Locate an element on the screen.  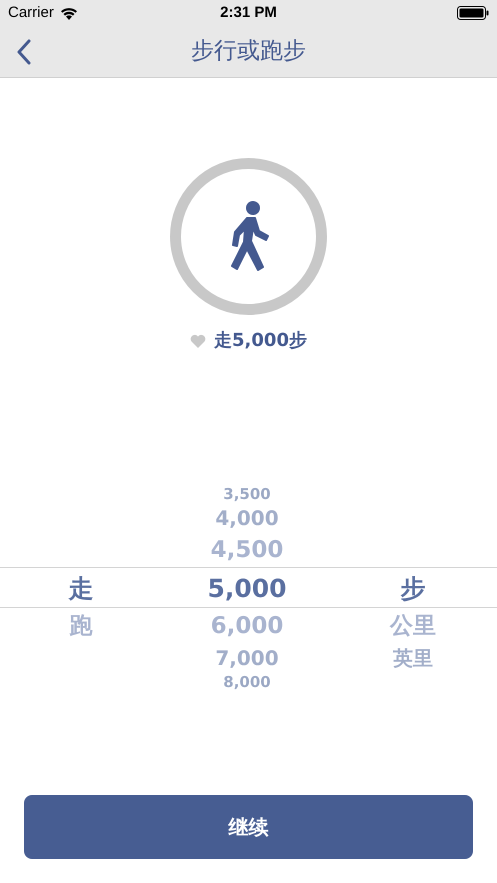
clock-time: 2:31 PM is located at coordinates (248, 12).